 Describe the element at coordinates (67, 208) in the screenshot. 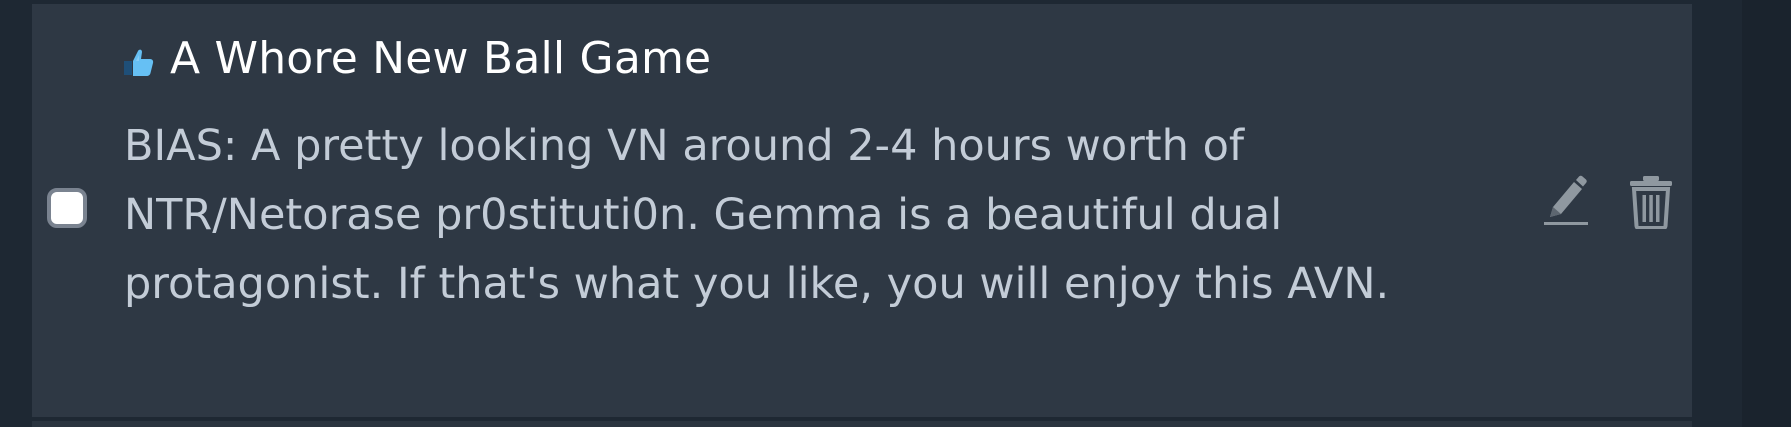

I see `select-review-checkbox` at that location.